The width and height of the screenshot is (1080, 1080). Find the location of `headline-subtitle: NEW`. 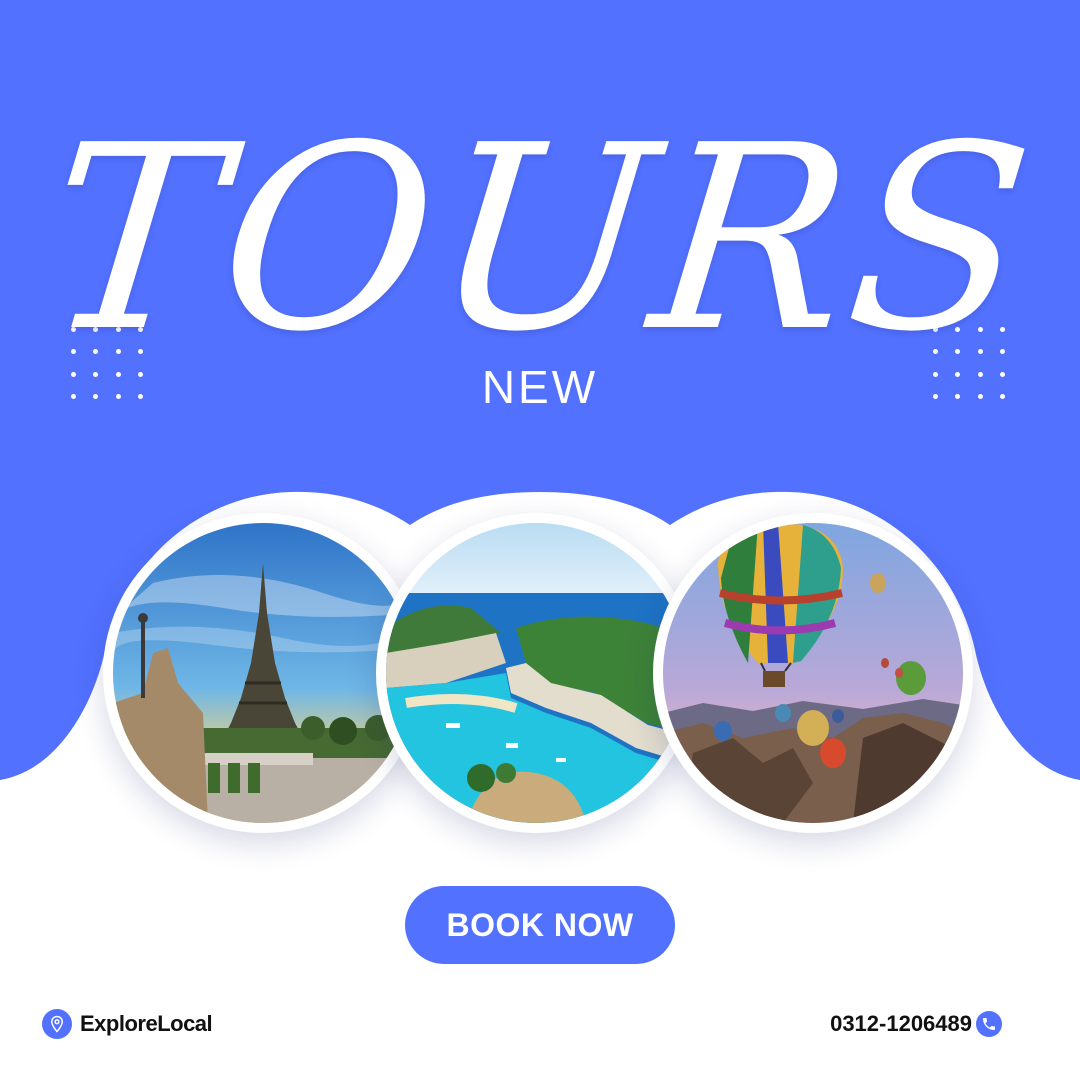

headline-subtitle: NEW is located at coordinates (540, 387).